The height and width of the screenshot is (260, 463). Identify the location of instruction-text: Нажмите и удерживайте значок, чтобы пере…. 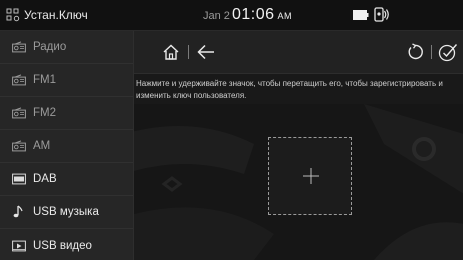
(289, 89).